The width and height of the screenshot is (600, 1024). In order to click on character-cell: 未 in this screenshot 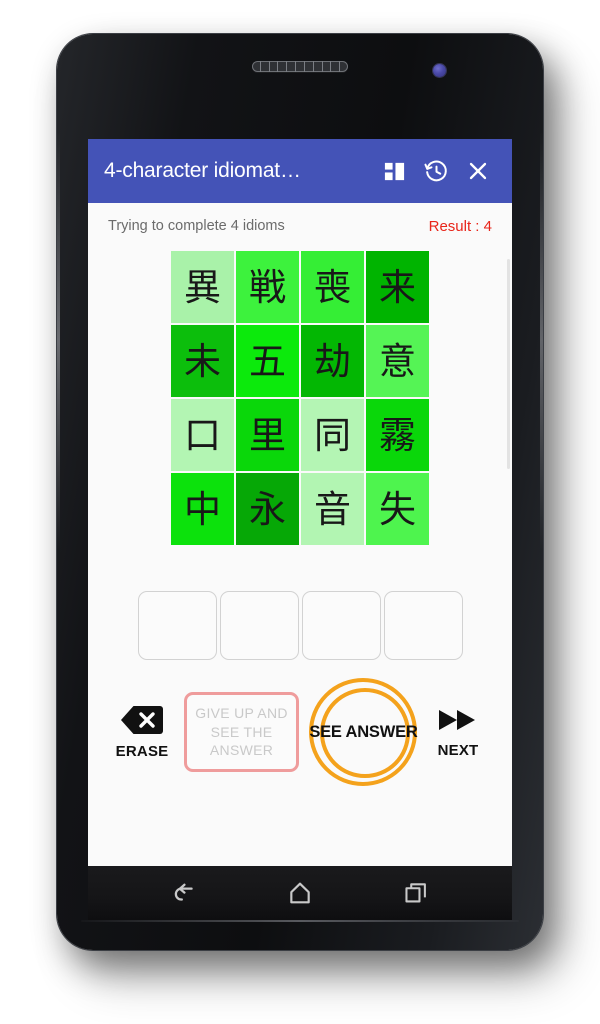, I will do `click(202, 361)`.